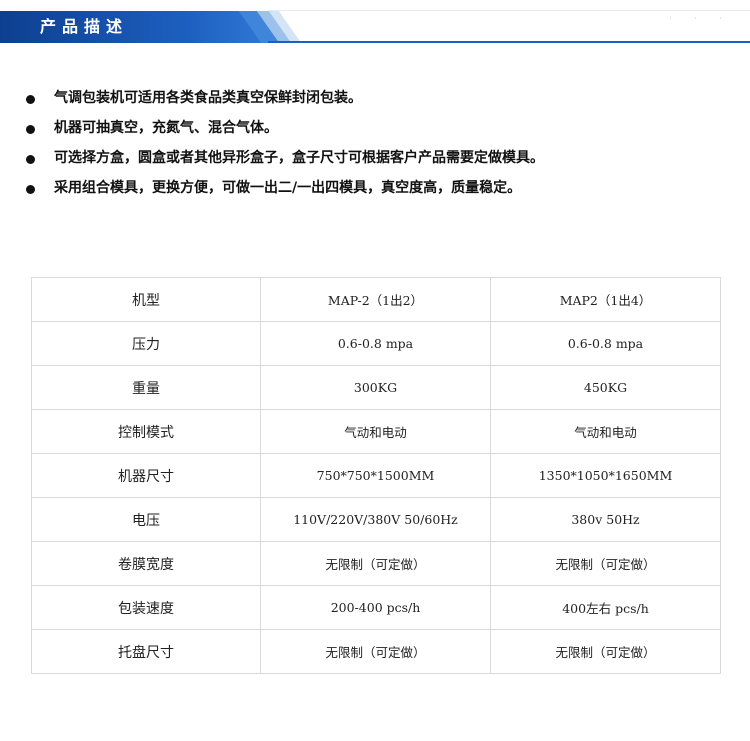  I want to click on spec-value-model-b: MAP2（1出4）, so click(605, 299).